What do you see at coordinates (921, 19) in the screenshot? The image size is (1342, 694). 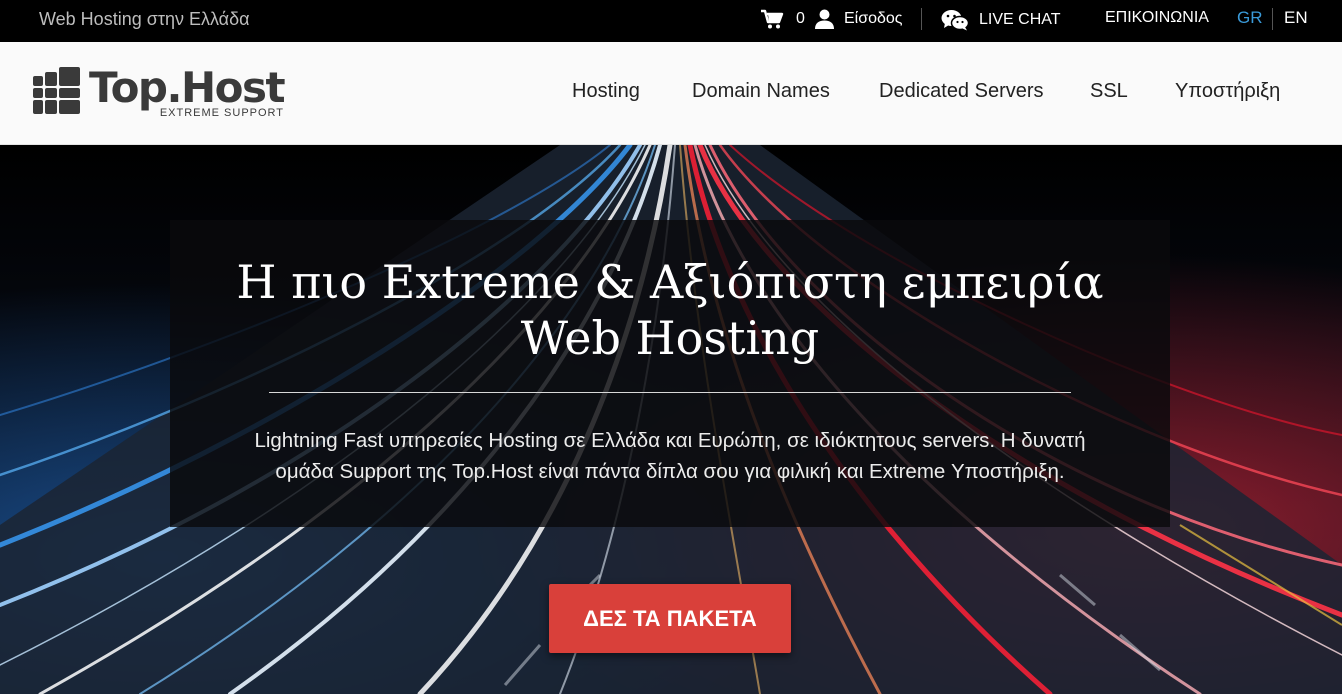 I see `top-bar-divider` at bounding box center [921, 19].